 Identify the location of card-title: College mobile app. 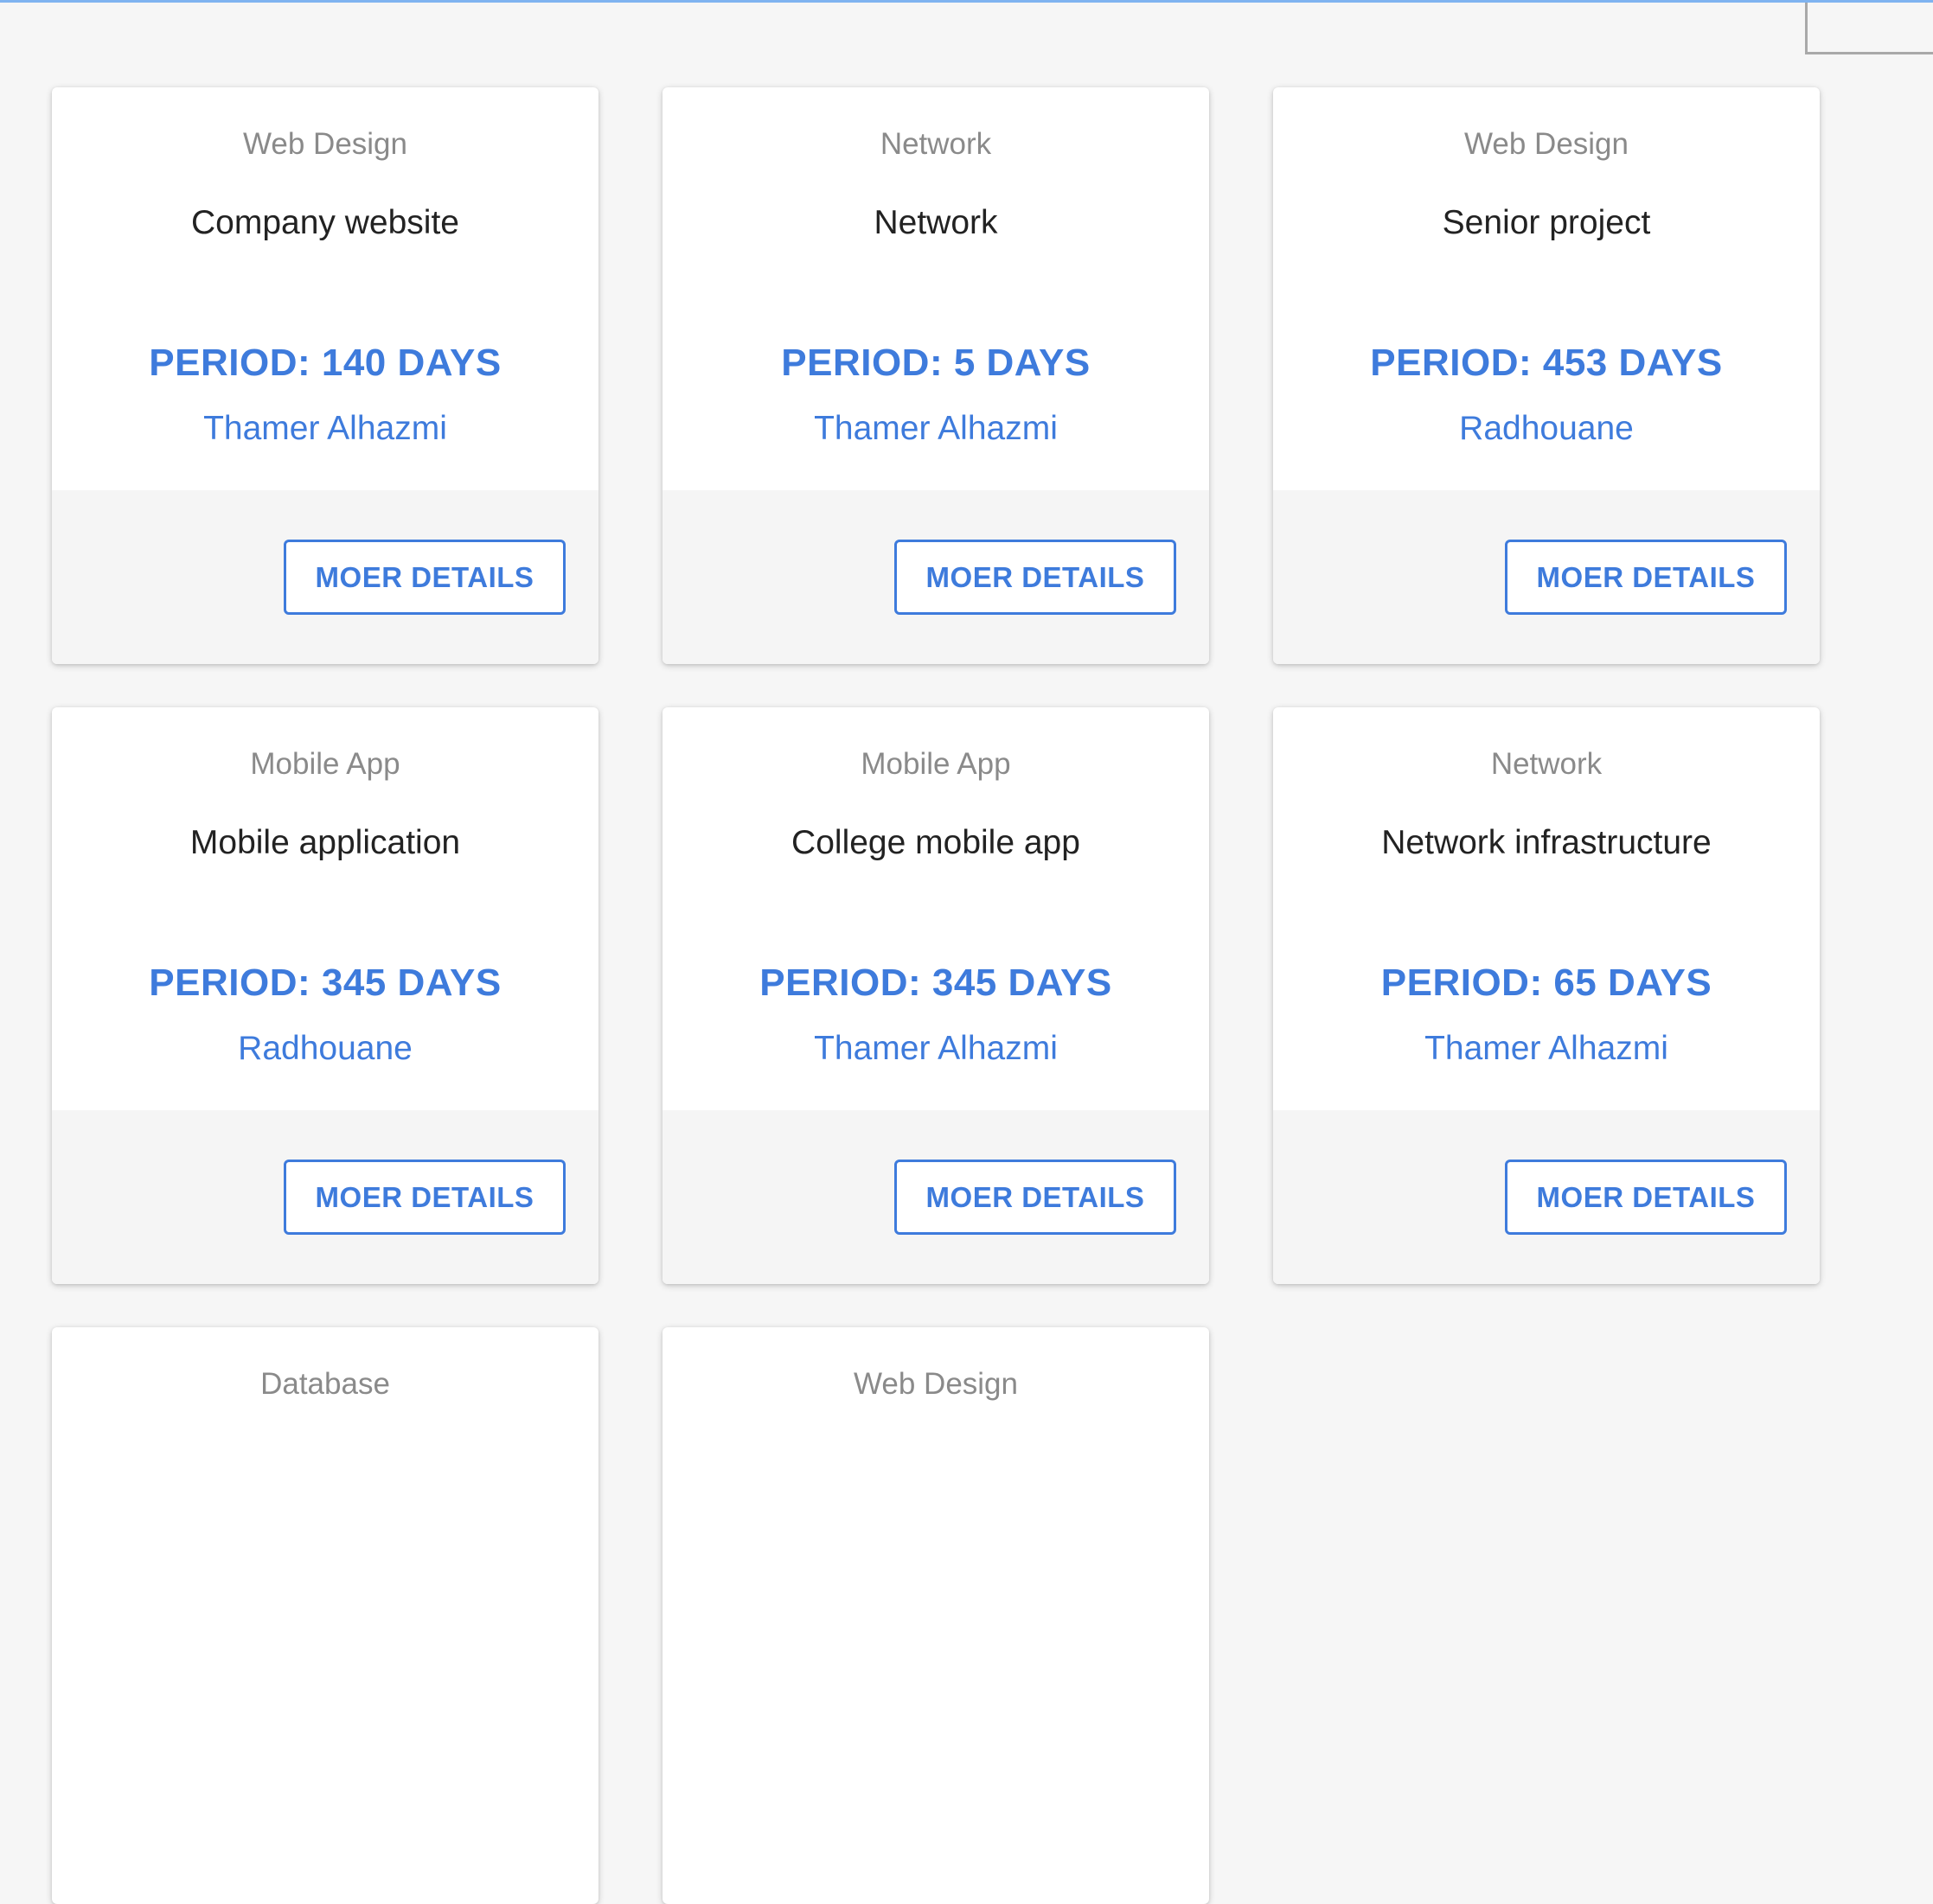
(935, 843).